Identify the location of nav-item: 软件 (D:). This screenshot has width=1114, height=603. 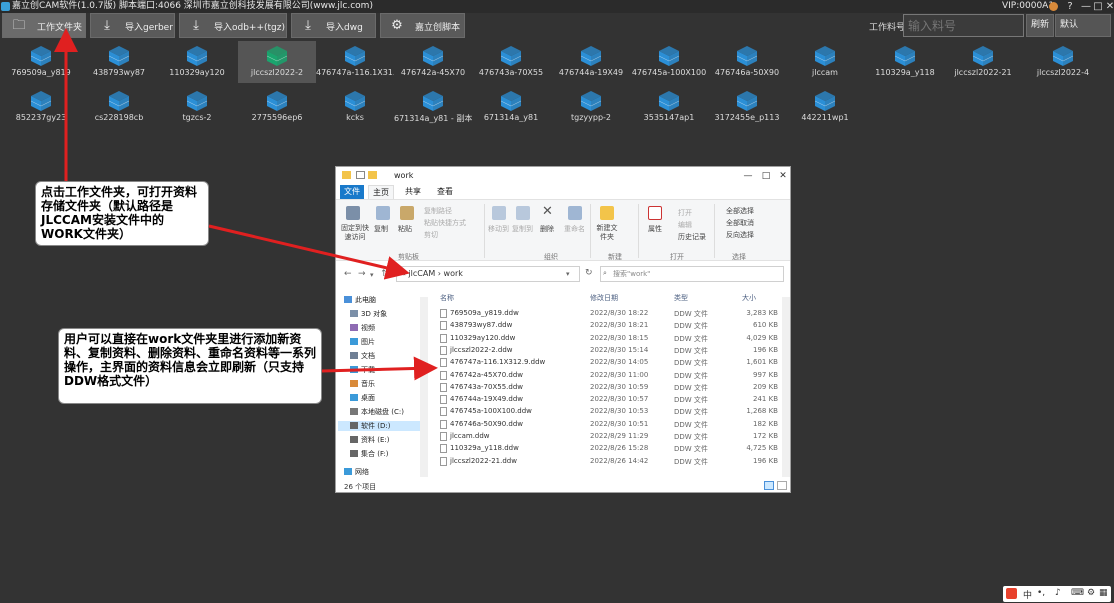
(382, 426).